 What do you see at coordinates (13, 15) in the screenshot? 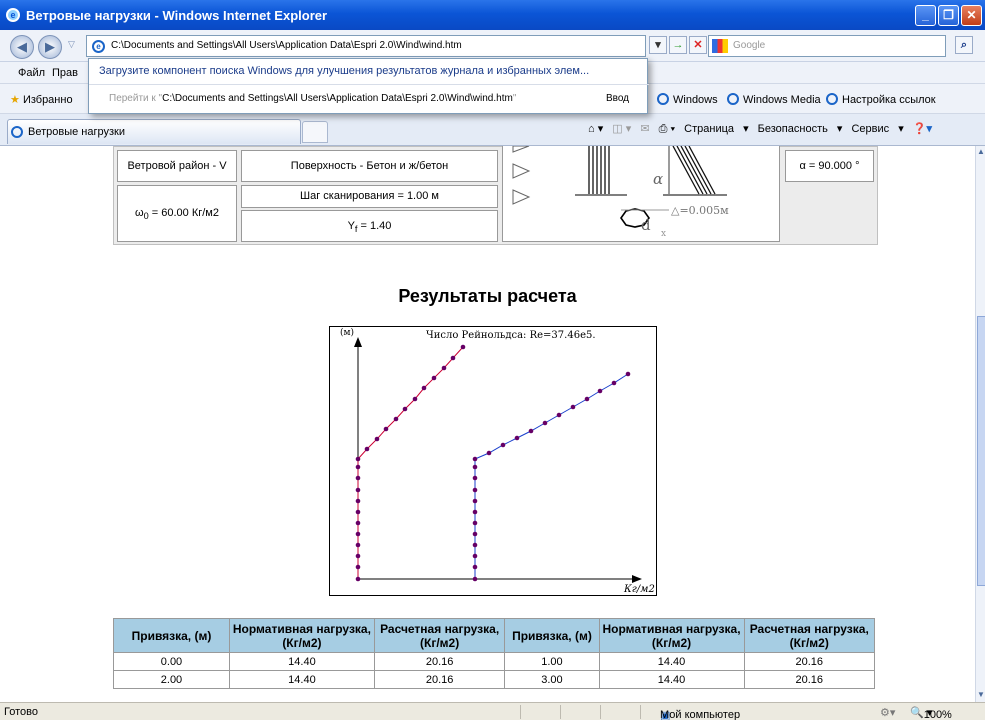
I see `ie-logo-icon: e` at bounding box center [13, 15].